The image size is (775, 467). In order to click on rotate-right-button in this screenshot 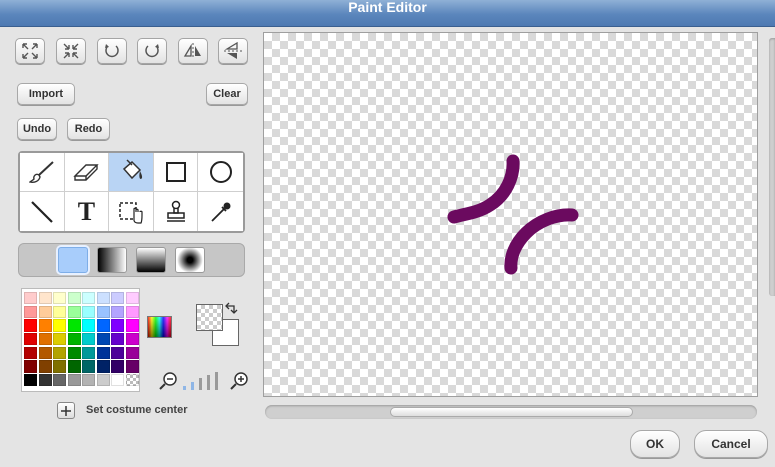, I will do `click(152, 51)`.